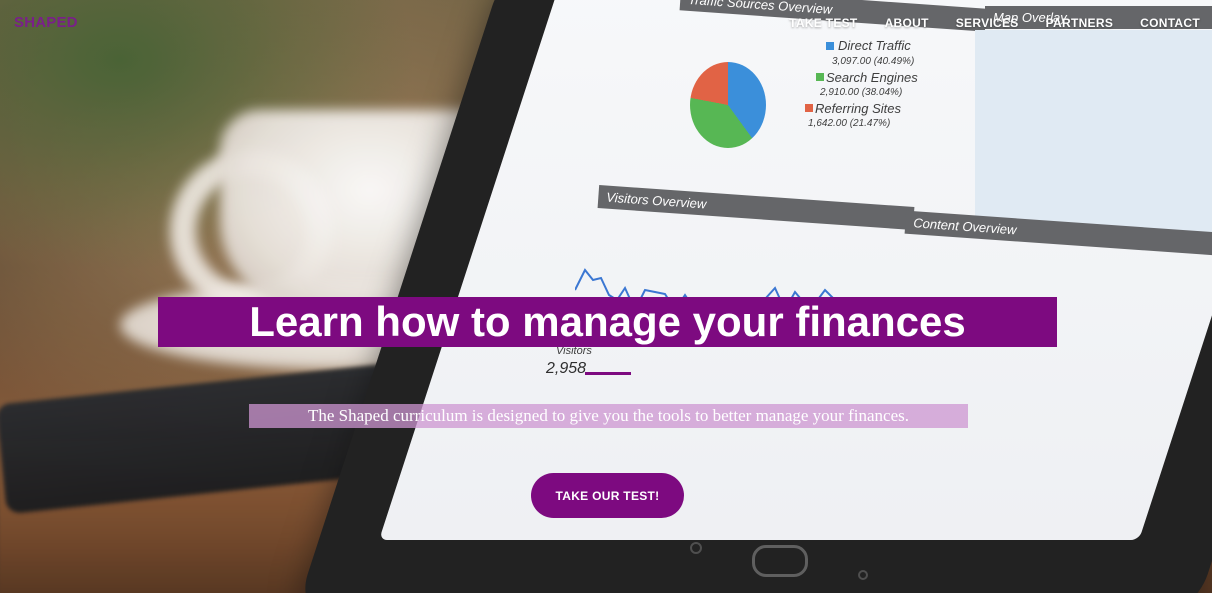 This screenshot has width=1212, height=593. Describe the element at coordinates (607, 495) in the screenshot. I see `take-test-button: TAKE OUR TEST!` at that location.